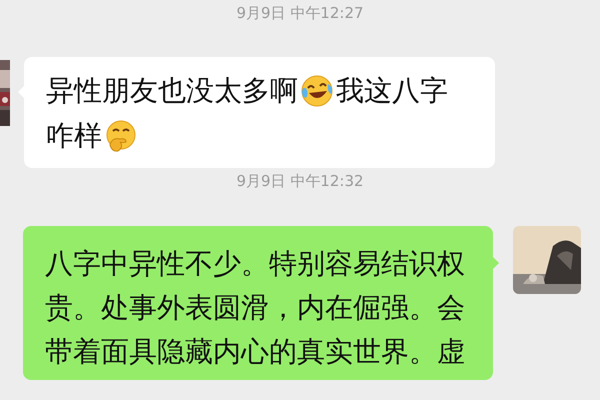 The image size is (600, 400). What do you see at coordinates (121, 135) in the screenshot?
I see `thinking-face-icon` at bounding box center [121, 135].